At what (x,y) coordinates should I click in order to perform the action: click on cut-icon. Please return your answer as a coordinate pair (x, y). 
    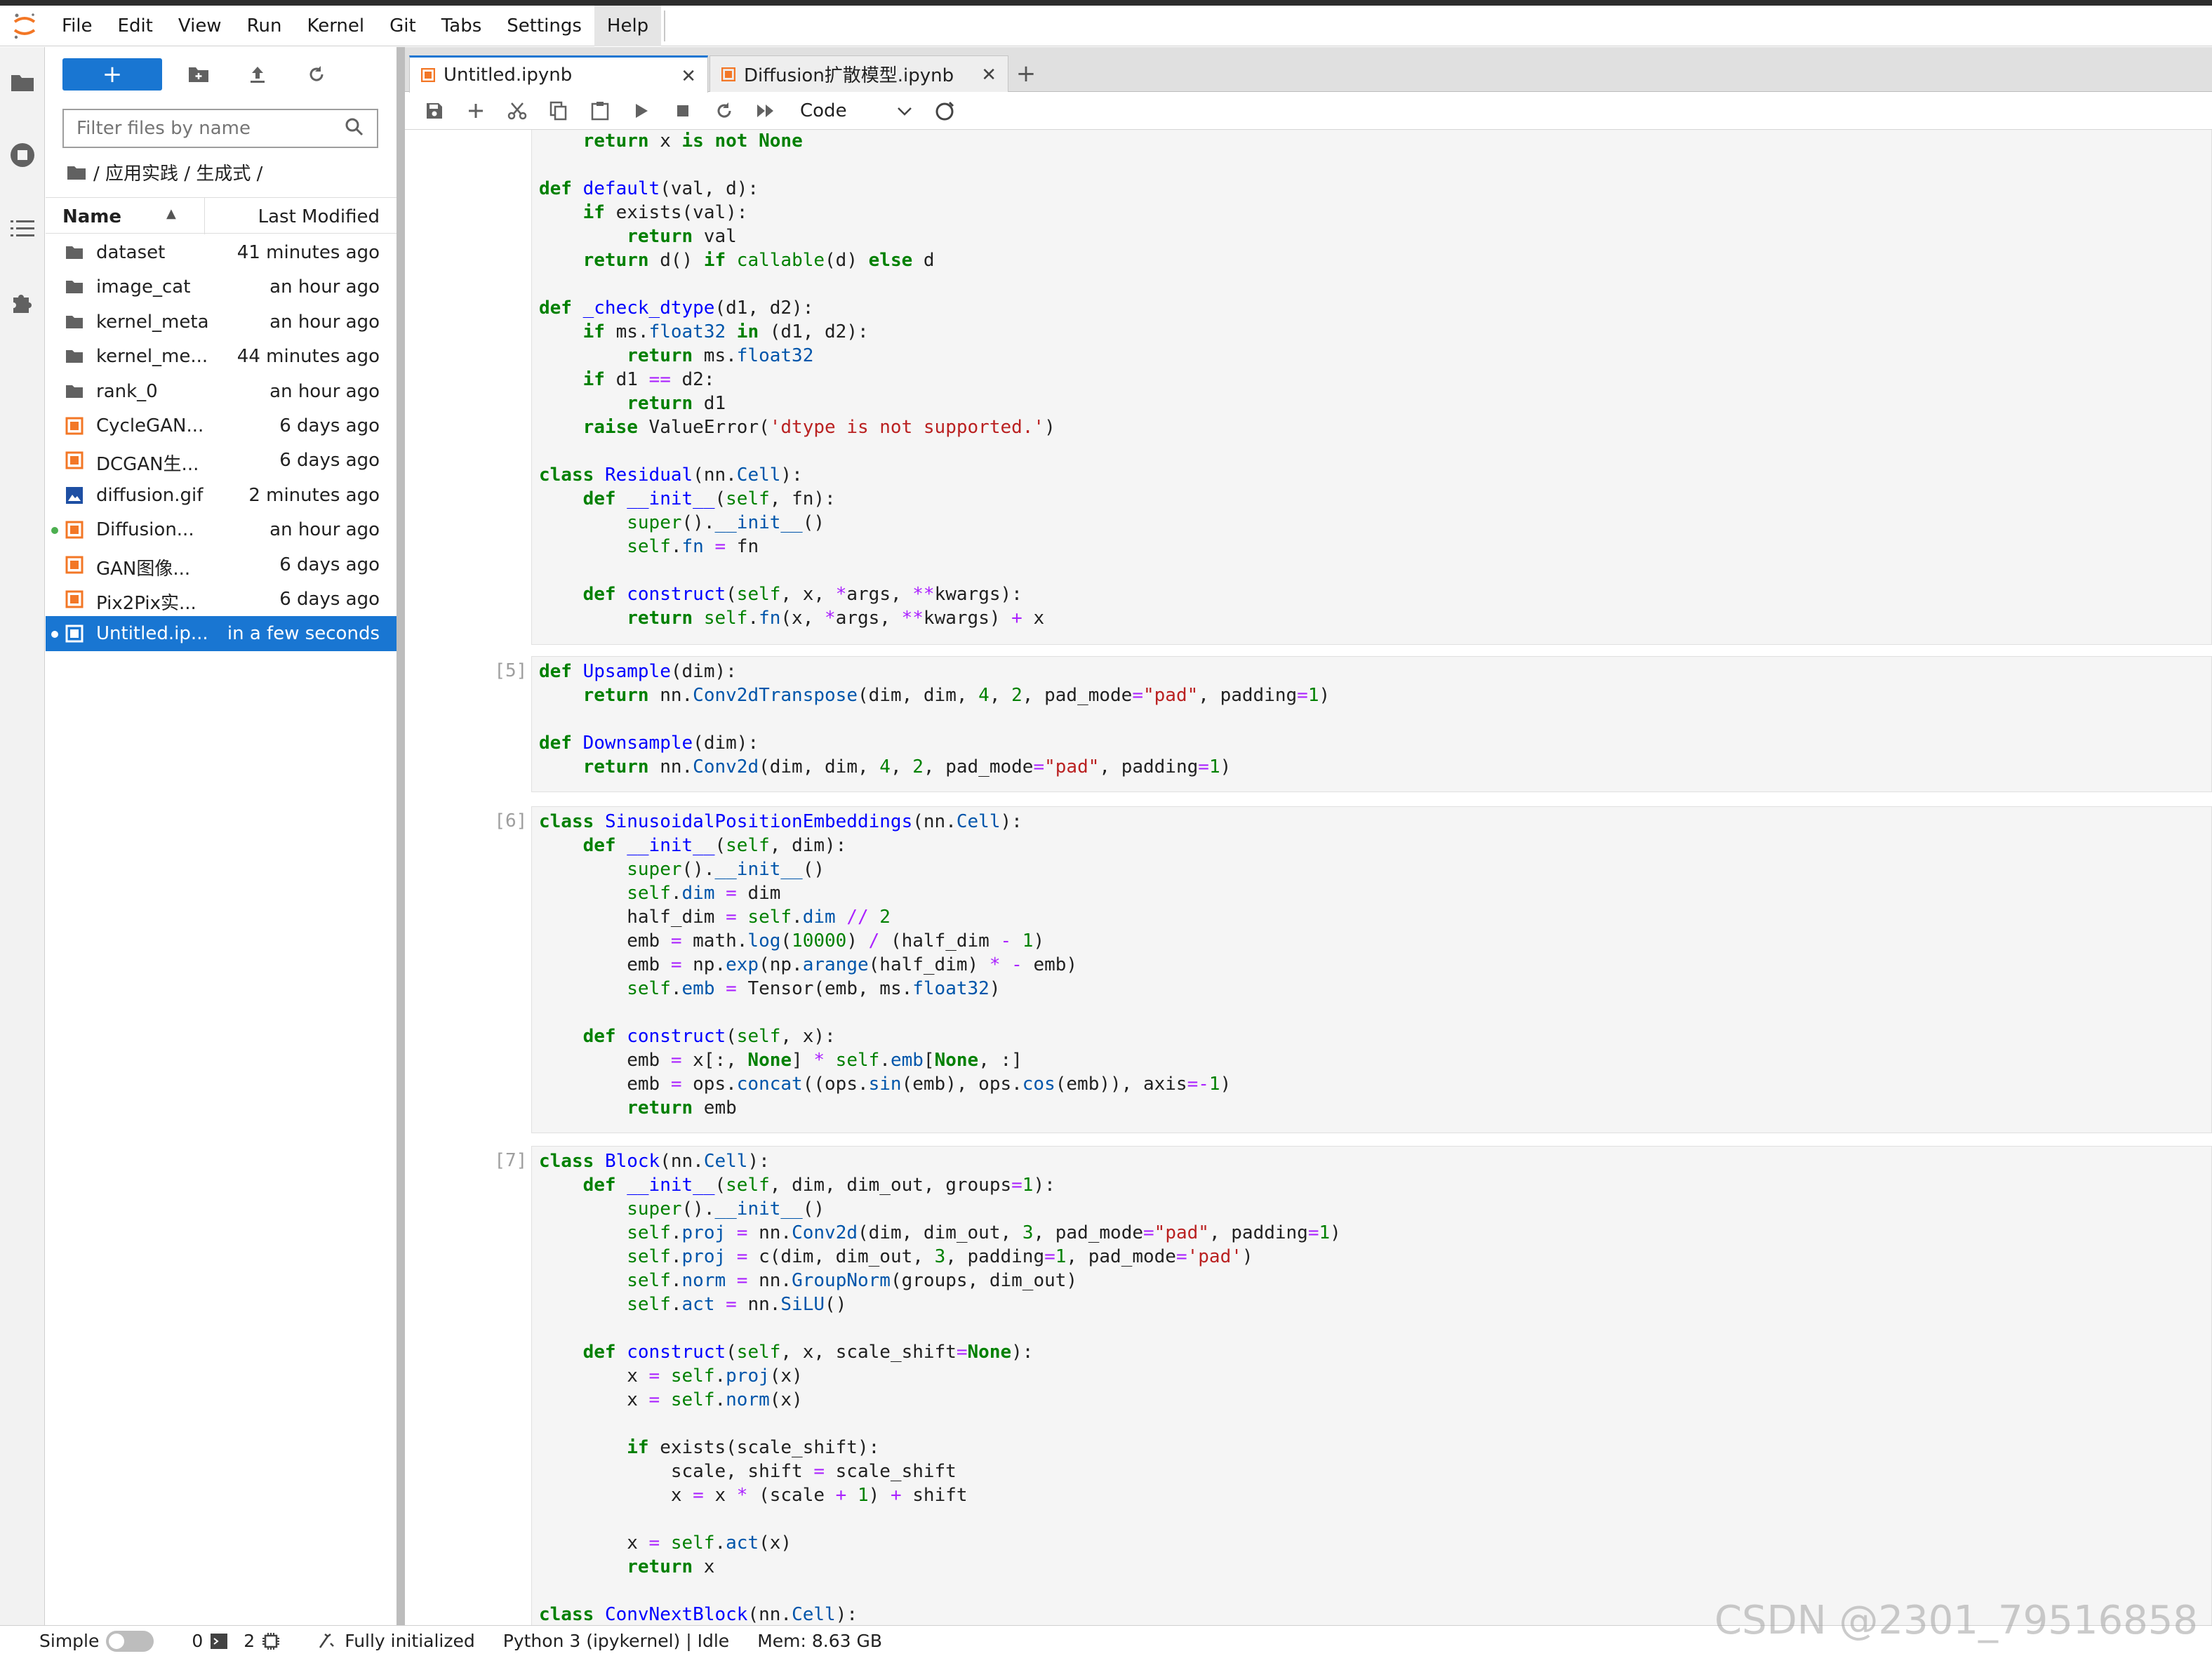
    Looking at the image, I should click on (517, 111).